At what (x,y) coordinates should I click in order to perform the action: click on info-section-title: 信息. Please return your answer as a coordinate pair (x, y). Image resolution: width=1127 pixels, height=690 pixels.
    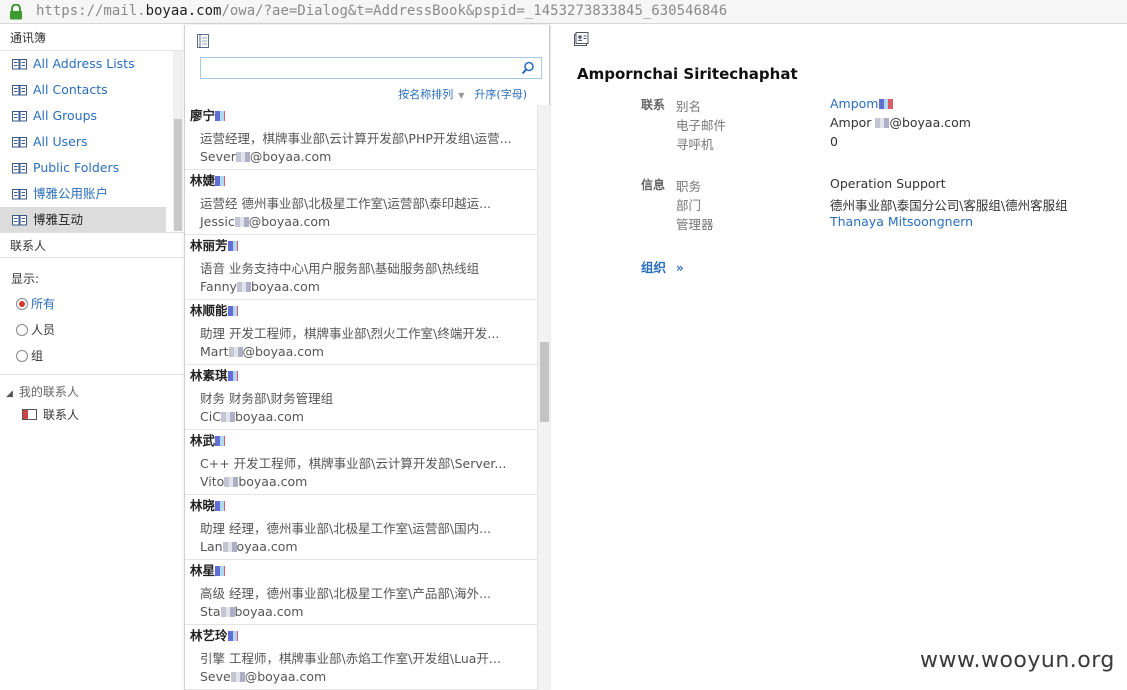
    Looking at the image, I should click on (653, 185).